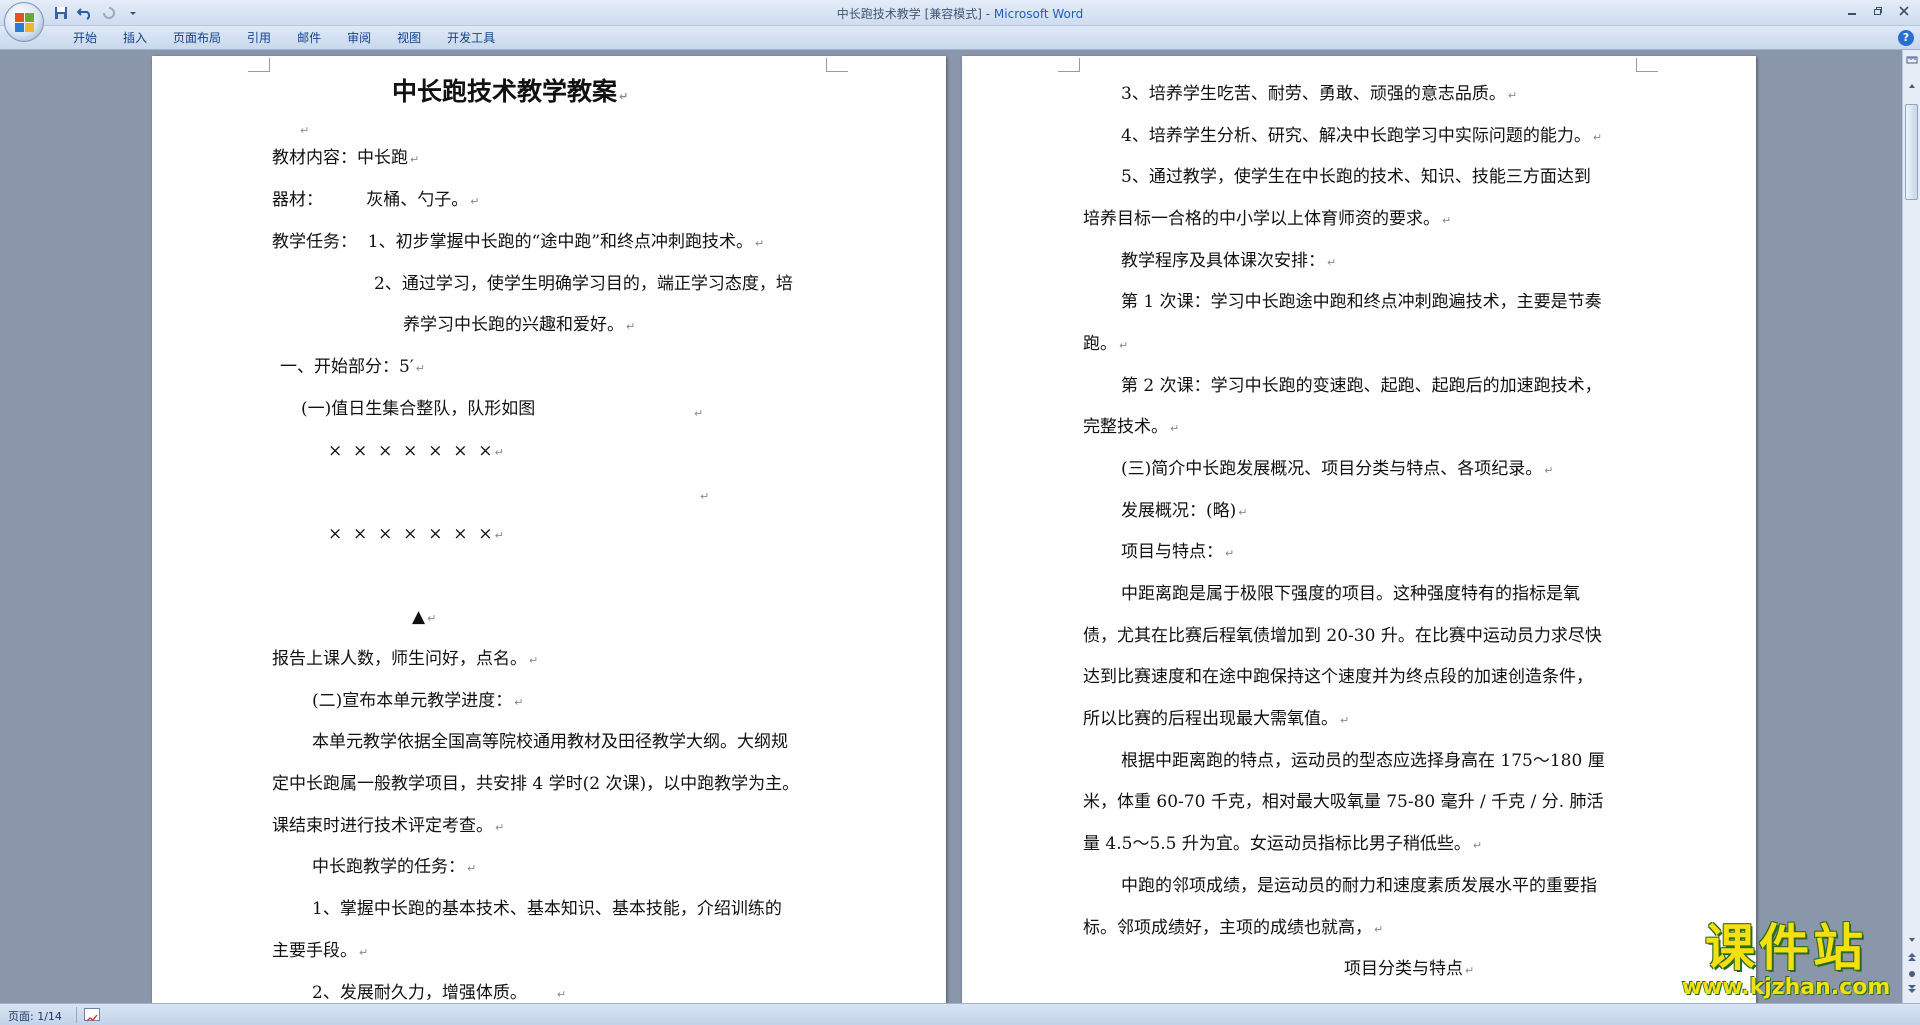 Image resolution: width=1920 pixels, height=1025 pixels. What do you see at coordinates (1904, 11) in the screenshot?
I see `close-icon` at bounding box center [1904, 11].